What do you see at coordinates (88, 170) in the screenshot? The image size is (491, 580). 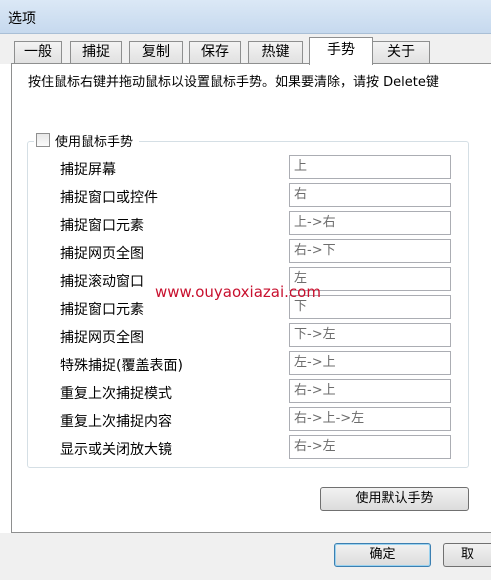 I see `row-label-capture-screen: 捕捉屏幕` at bounding box center [88, 170].